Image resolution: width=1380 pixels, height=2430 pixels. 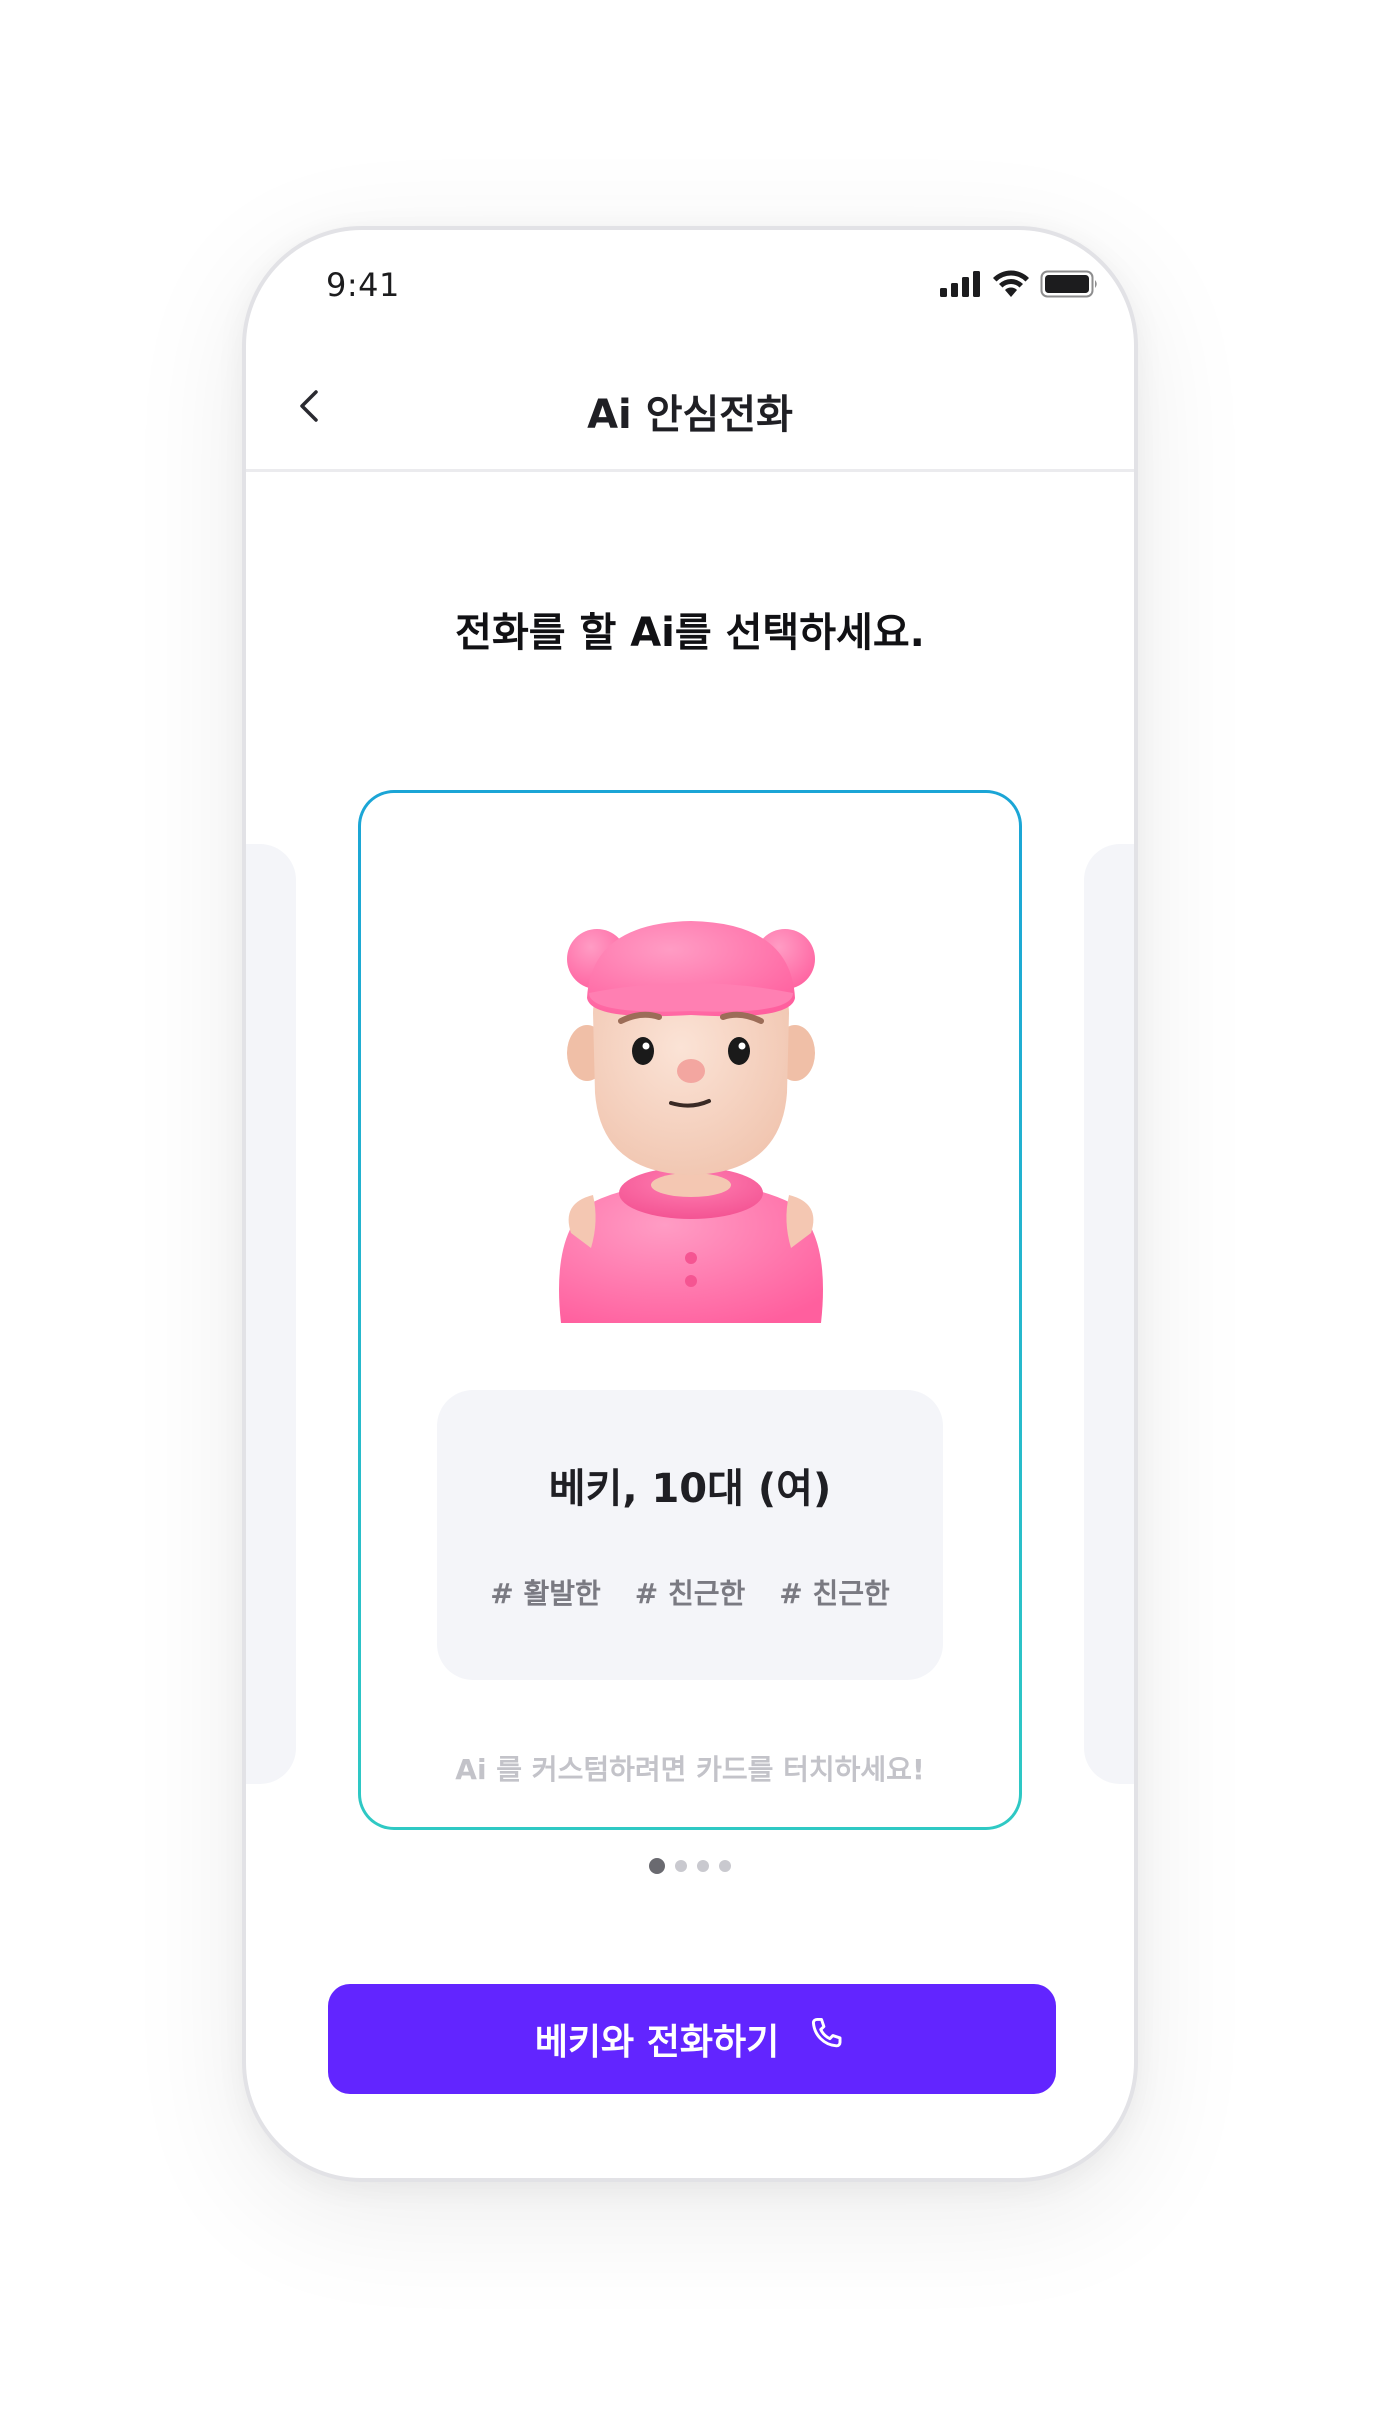 What do you see at coordinates (657, 2042) in the screenshot?
I see `call-button-label: 베키와 전화하기` at bounding box center [657, 2042].